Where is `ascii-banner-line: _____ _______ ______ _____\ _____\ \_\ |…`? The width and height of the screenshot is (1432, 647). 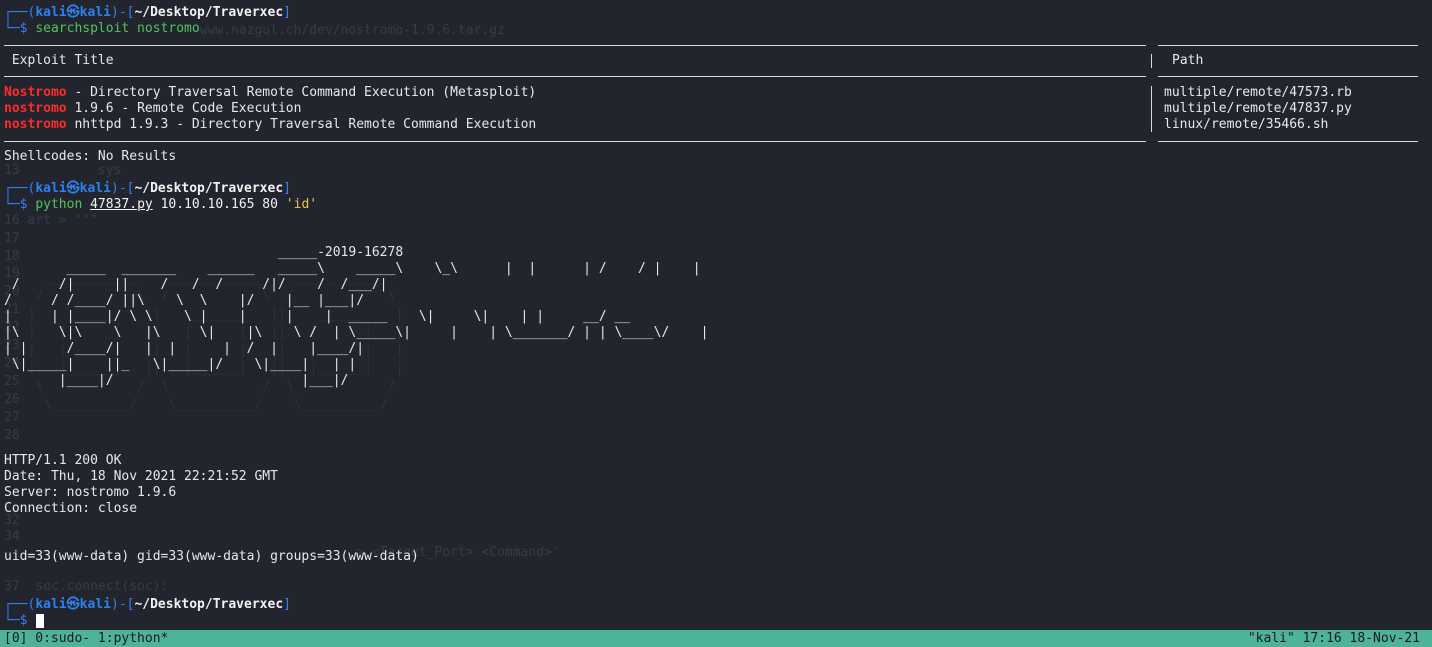 ascii-banner-line: _____ _______ ______ _____\ _____\ \_\ |… is located at coordinates (352, 268).